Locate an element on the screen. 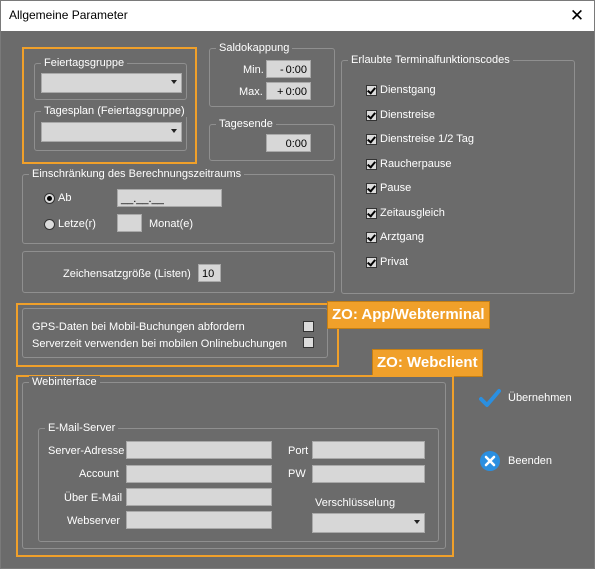 The width and height of the screenshot is (595, 569). beenden-button: Beenden is located at coordinates (529, 461).